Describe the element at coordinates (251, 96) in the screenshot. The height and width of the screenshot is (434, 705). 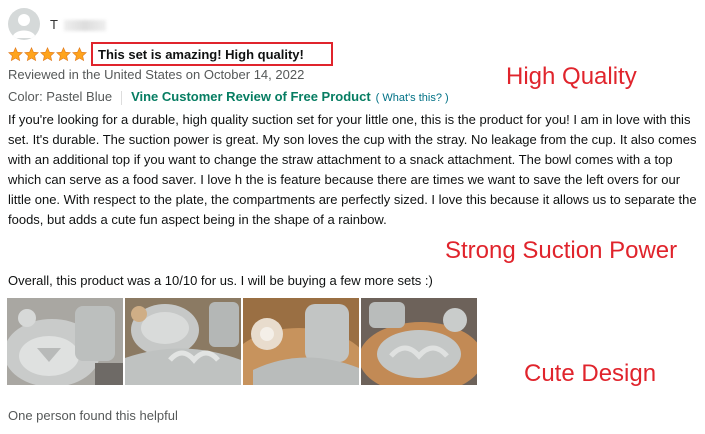
I see `vine-badge: Vine Customer Review of Free Product` at that location.